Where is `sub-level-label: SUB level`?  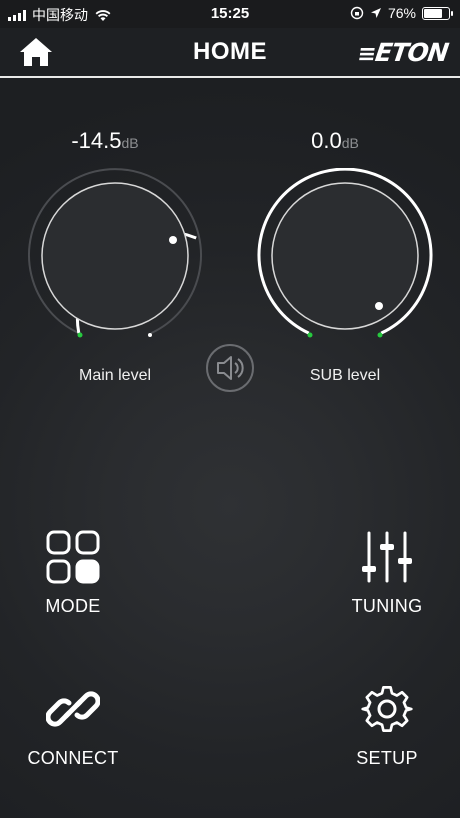 sub-level-label: SUB level is located at coordinates (345, 375).